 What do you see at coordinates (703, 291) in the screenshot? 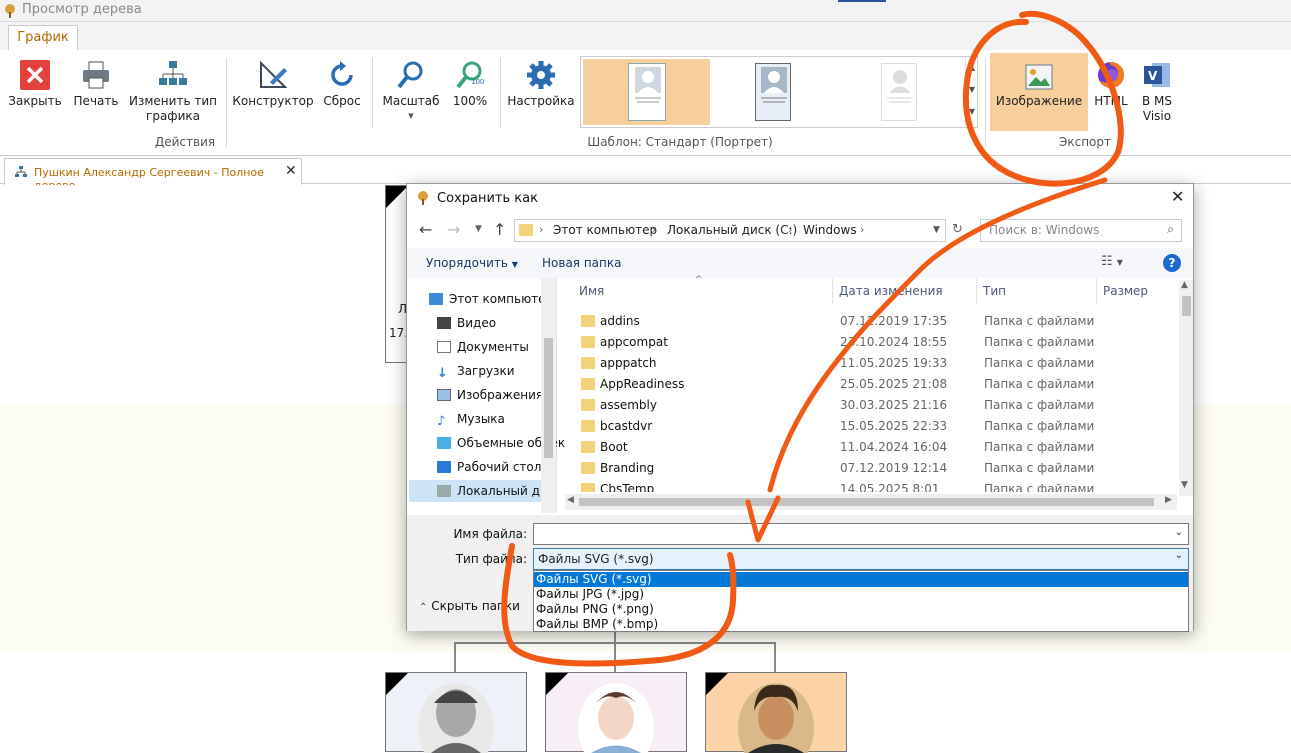
I see `column-name: Имя` at bounding box center [703, 291].